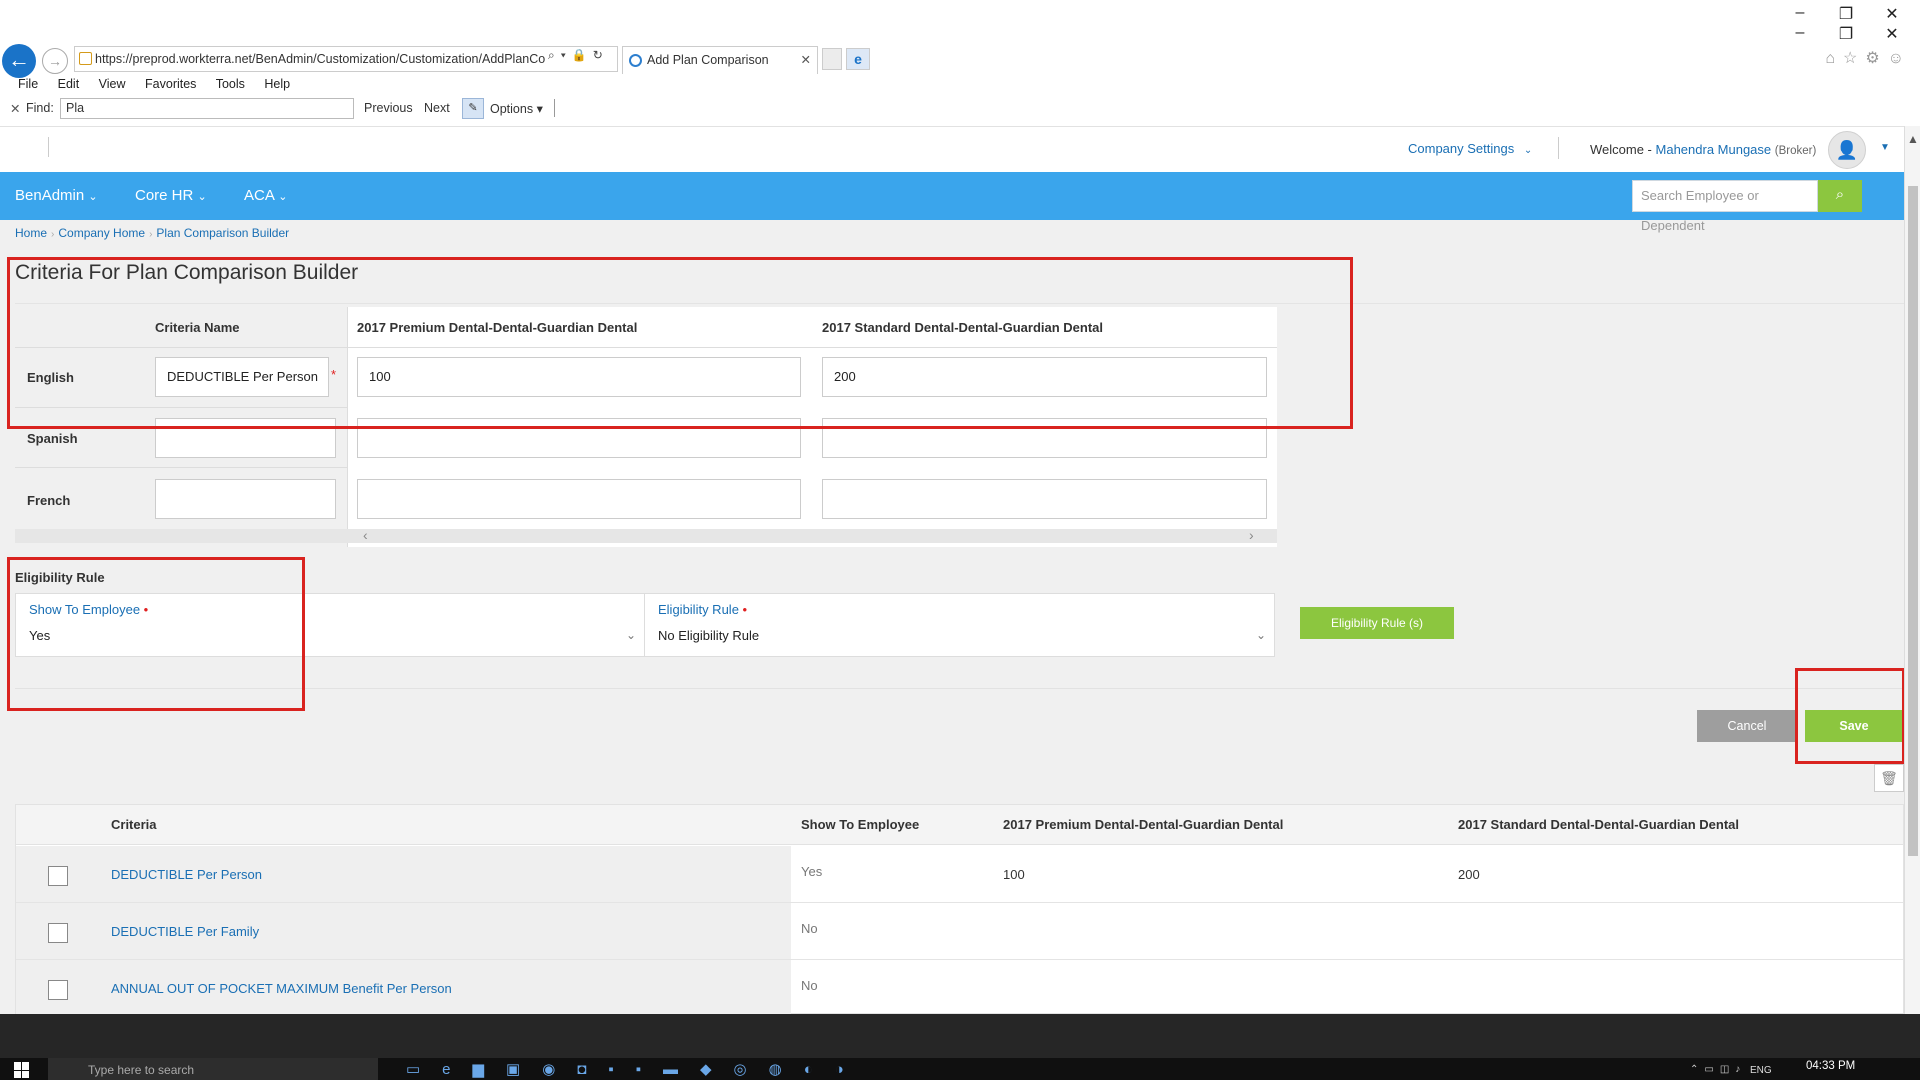 The width and height of the screenshot is (1920, 1080). Describe the element at coordinates (1913, 521) in the screenshot. I see `scroll-thumb` at that location.